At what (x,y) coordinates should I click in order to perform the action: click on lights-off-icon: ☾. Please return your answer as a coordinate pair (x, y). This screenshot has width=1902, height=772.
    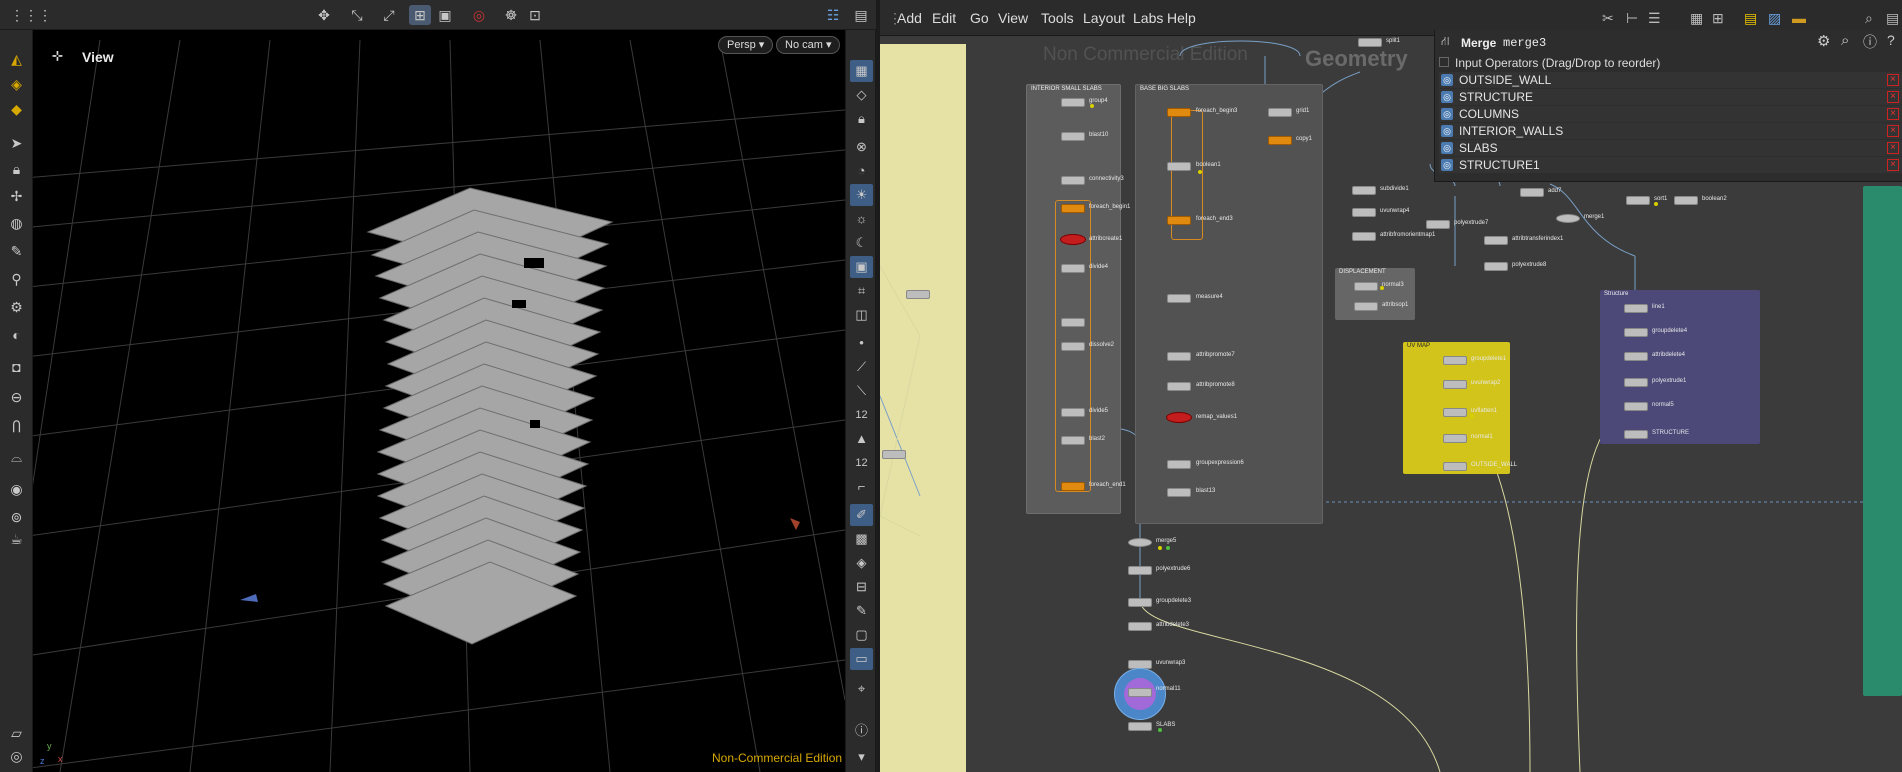
    Looking at the image, I should click on (861, 243).